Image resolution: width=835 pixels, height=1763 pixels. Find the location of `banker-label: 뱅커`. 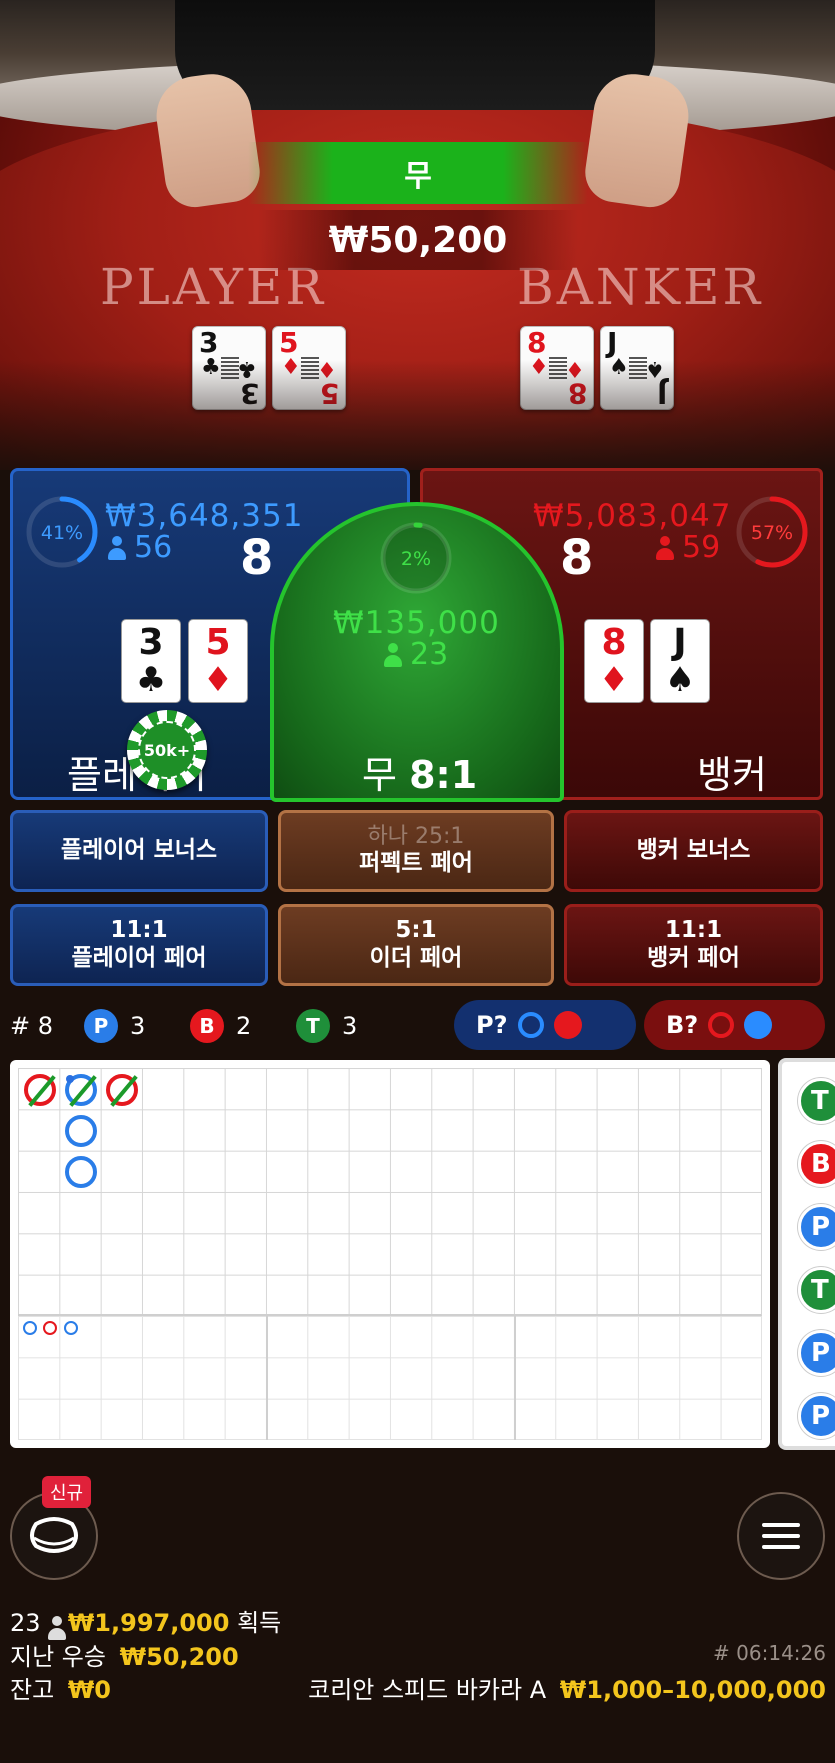

banker-label: 뱅커 is located at coordinates (732, 775).